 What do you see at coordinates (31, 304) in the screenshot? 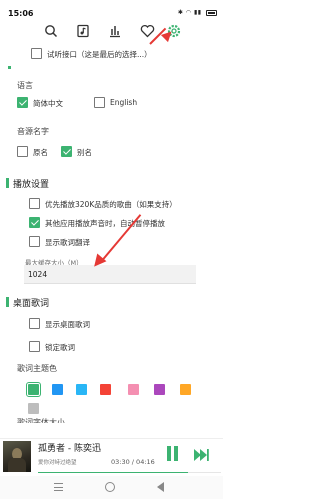
I see `desktop-lyrics-title: 桌面歌词` at bounding box center [31, 304].